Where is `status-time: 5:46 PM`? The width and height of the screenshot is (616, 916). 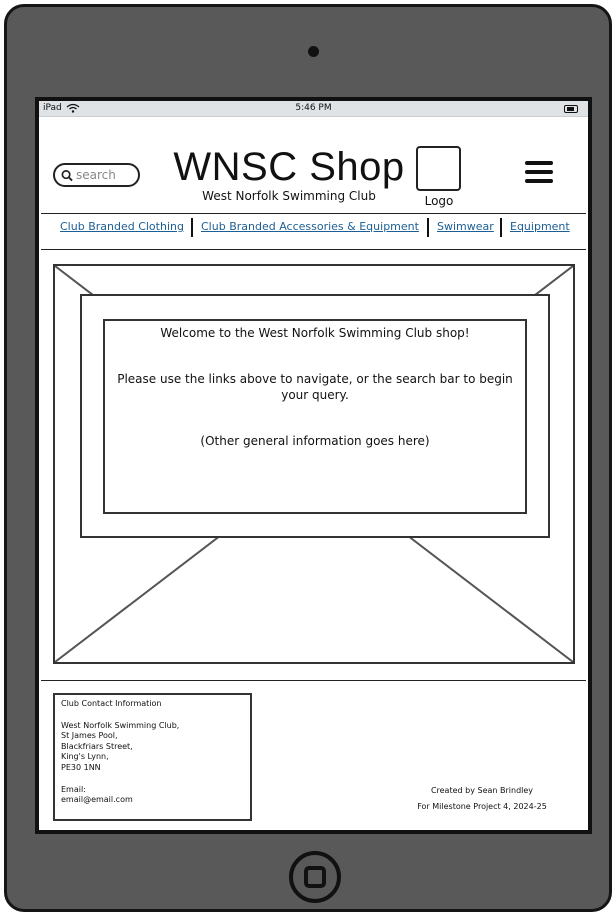 status-time: 5:46 PM is located at coordinates (313, 108).